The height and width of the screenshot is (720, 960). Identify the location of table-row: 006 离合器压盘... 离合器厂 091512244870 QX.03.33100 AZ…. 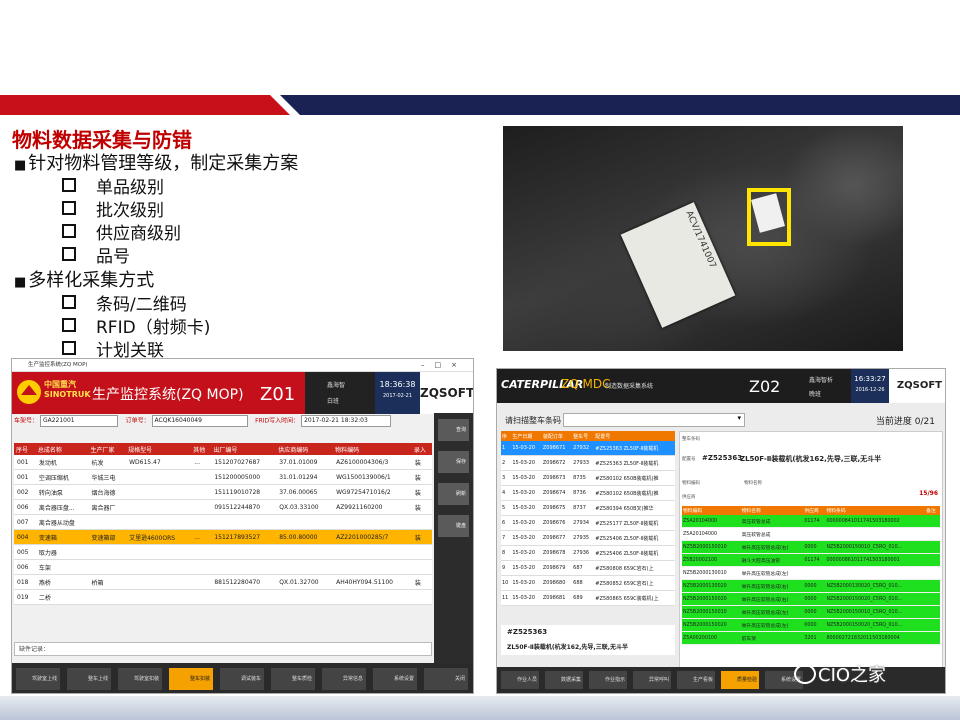
(223, 507).